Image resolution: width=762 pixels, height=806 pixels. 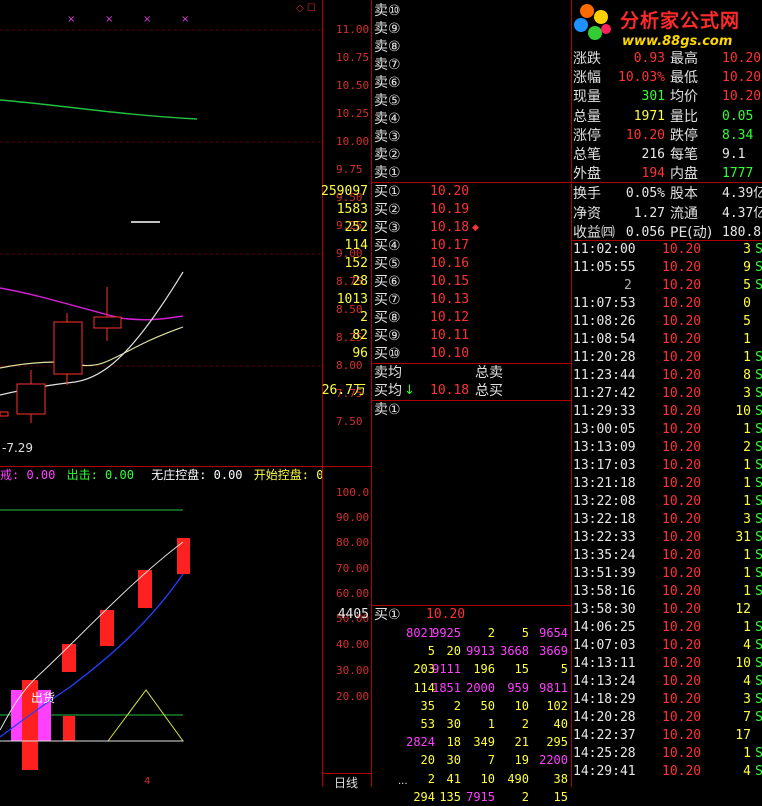 I want to click on buy-order-volume: 82, so click(x=360, y=335).